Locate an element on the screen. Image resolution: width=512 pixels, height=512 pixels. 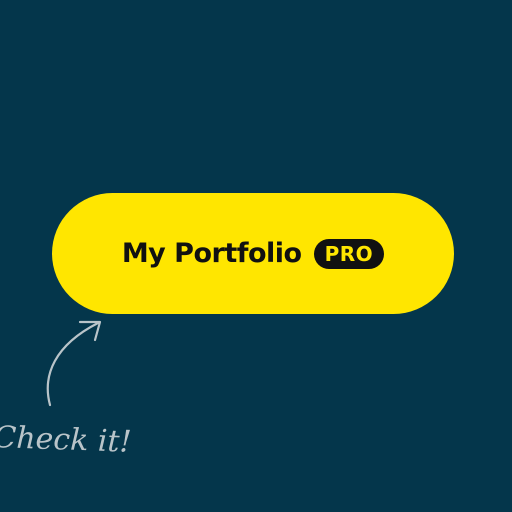
pro-badge: PRO is located at coordinates (349, 253).